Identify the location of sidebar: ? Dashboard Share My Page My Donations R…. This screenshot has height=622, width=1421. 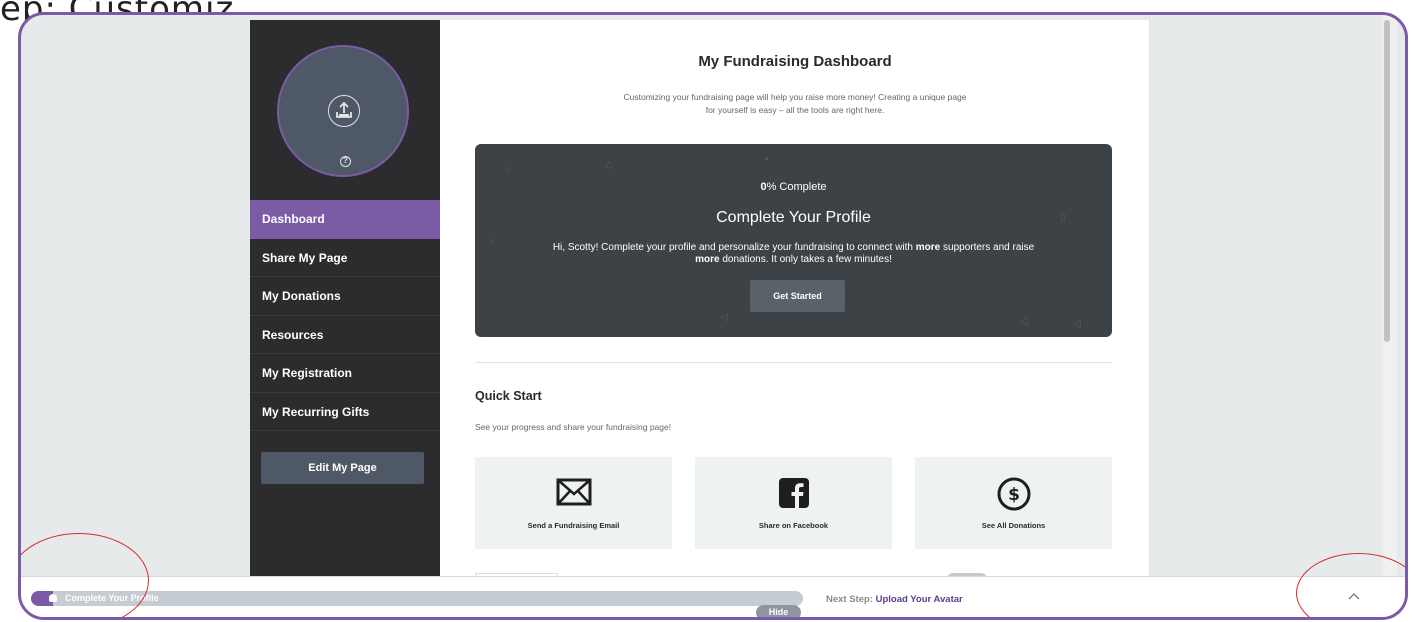
(345, 300).